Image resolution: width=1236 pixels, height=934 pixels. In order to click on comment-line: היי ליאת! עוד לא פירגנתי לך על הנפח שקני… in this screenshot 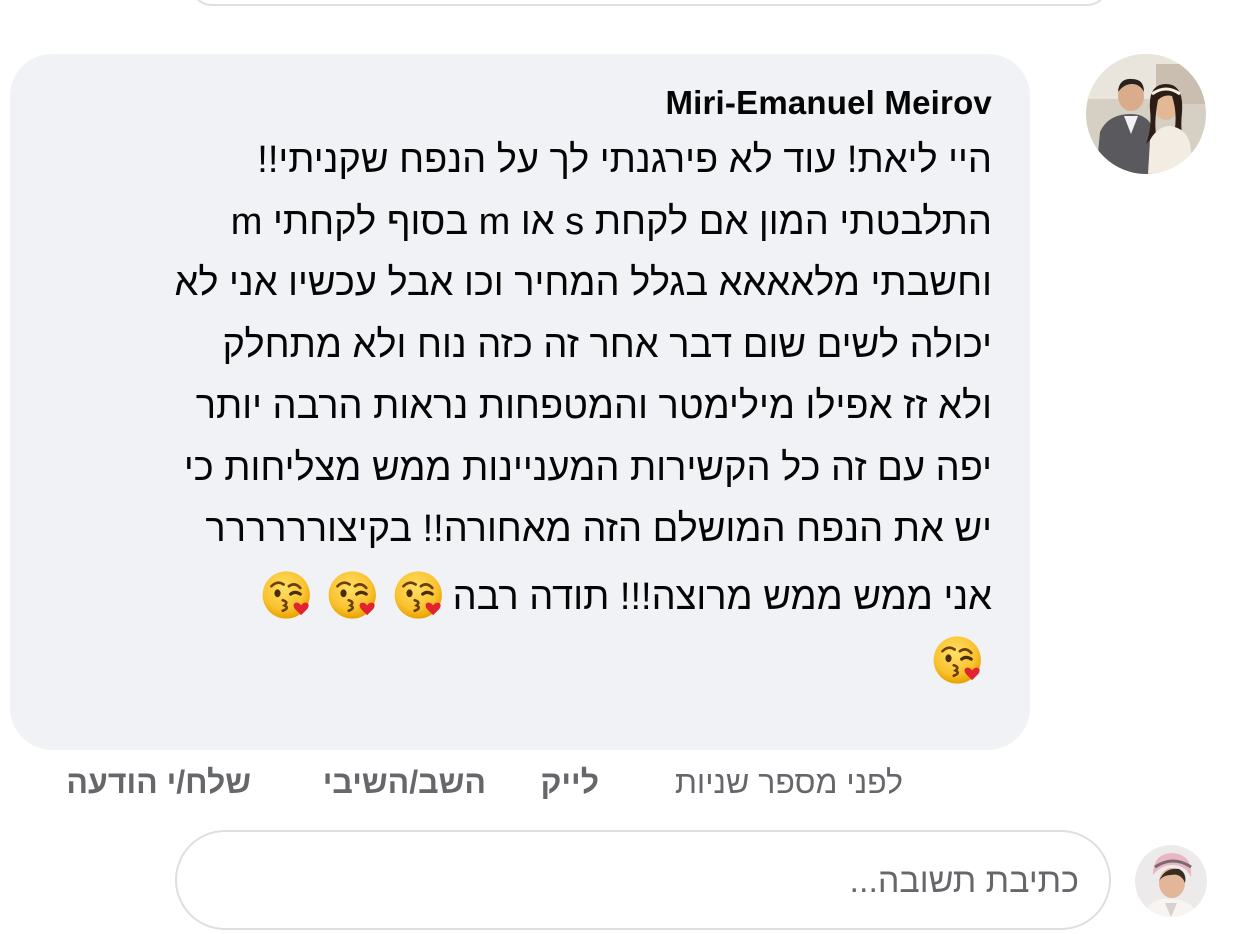, I will do `click(624, 160)`.